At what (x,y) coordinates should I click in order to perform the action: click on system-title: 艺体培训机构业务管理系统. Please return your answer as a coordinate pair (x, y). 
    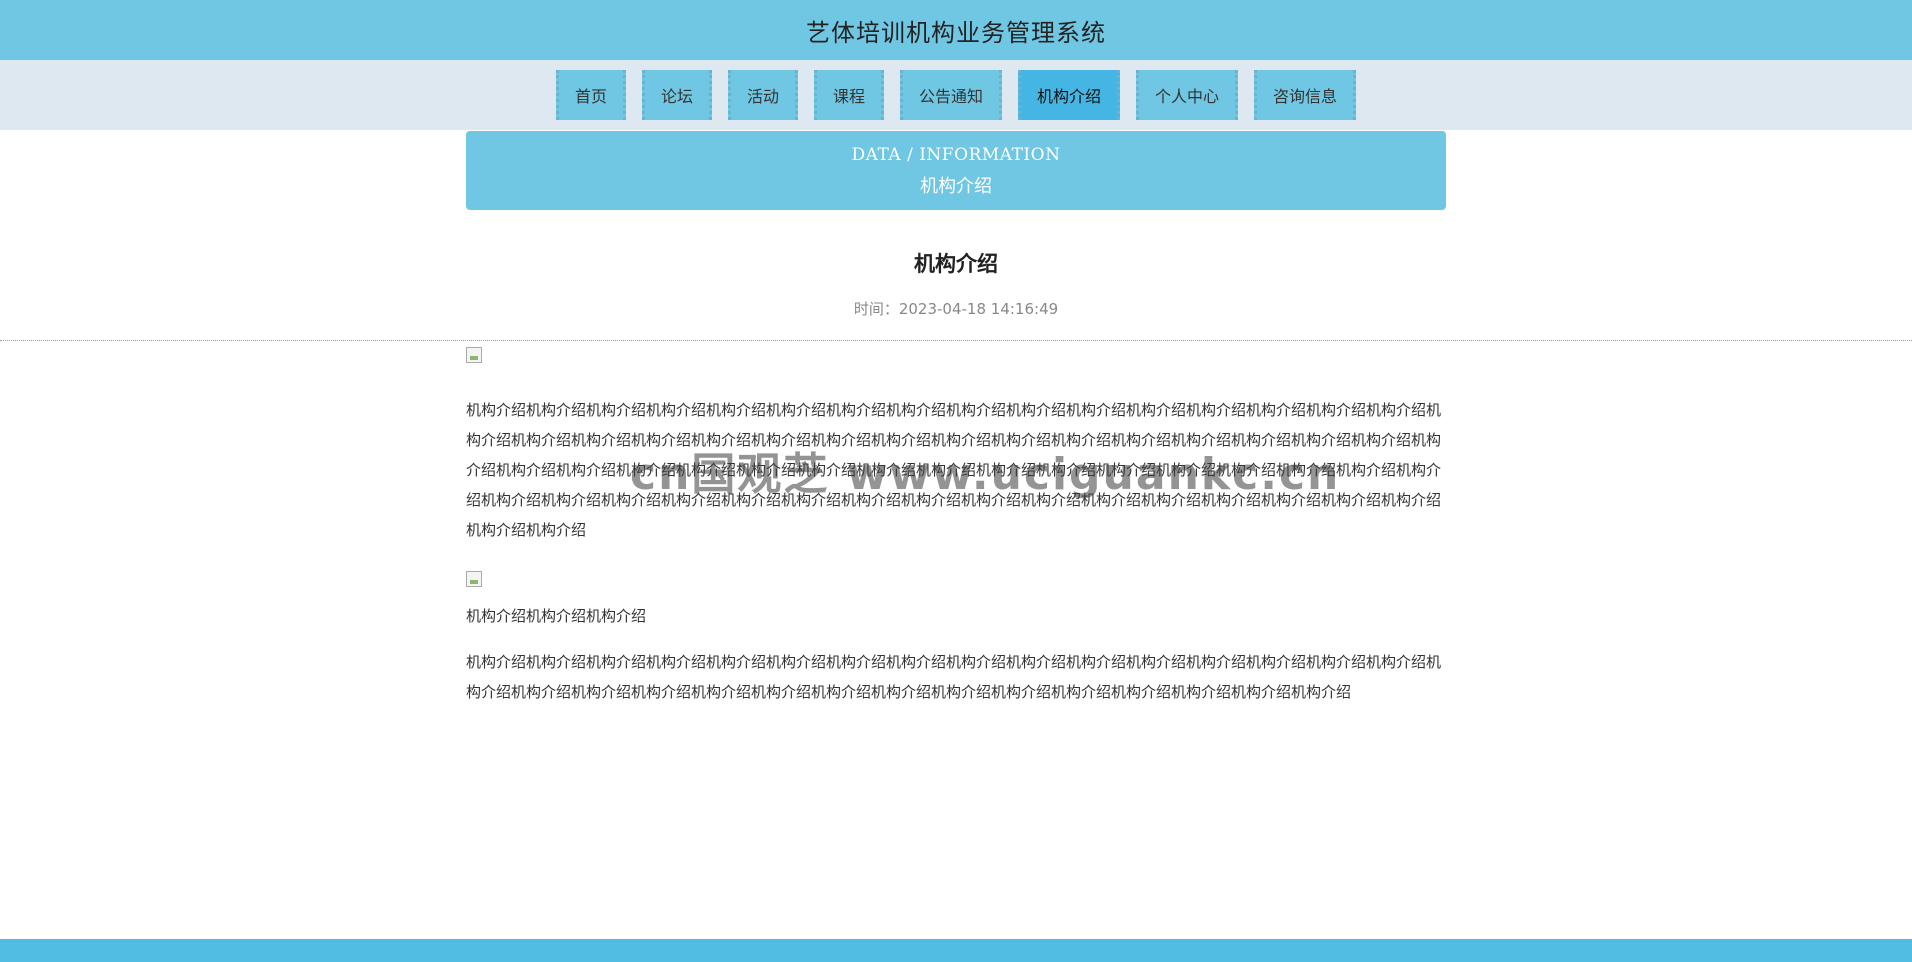
    Looking at the image, I should click on (956, 32).